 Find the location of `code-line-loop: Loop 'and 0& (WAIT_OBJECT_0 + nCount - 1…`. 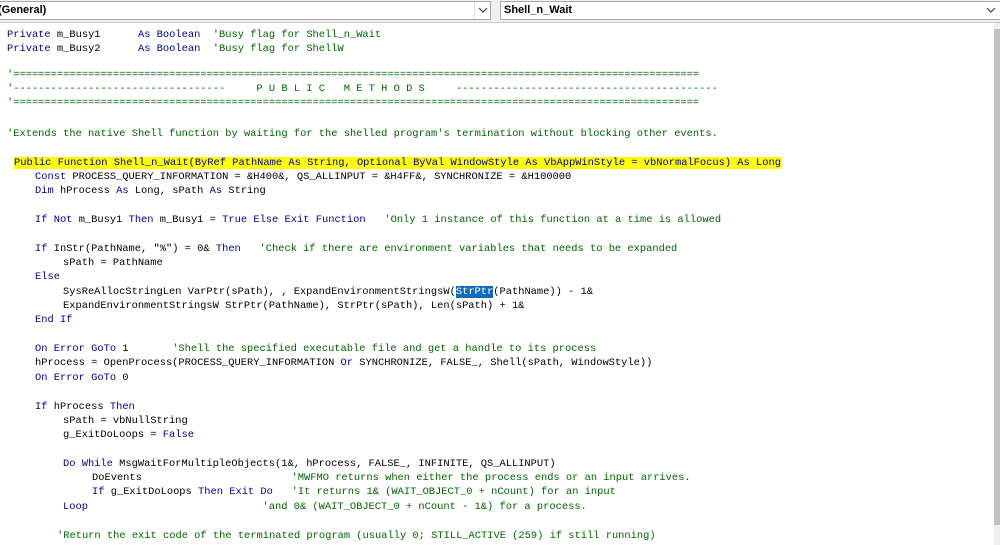

code-line-loop: Loop 'and 0& (WAIT_OBJECT_0 + nCount - 1… is located at coordinates (325, 507).